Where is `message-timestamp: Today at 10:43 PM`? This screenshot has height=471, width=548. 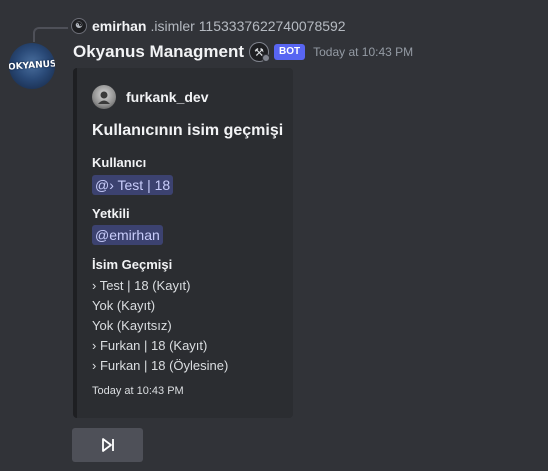
message-timestamp: Today at 10:43 PM is located at coordinates (363, 52).